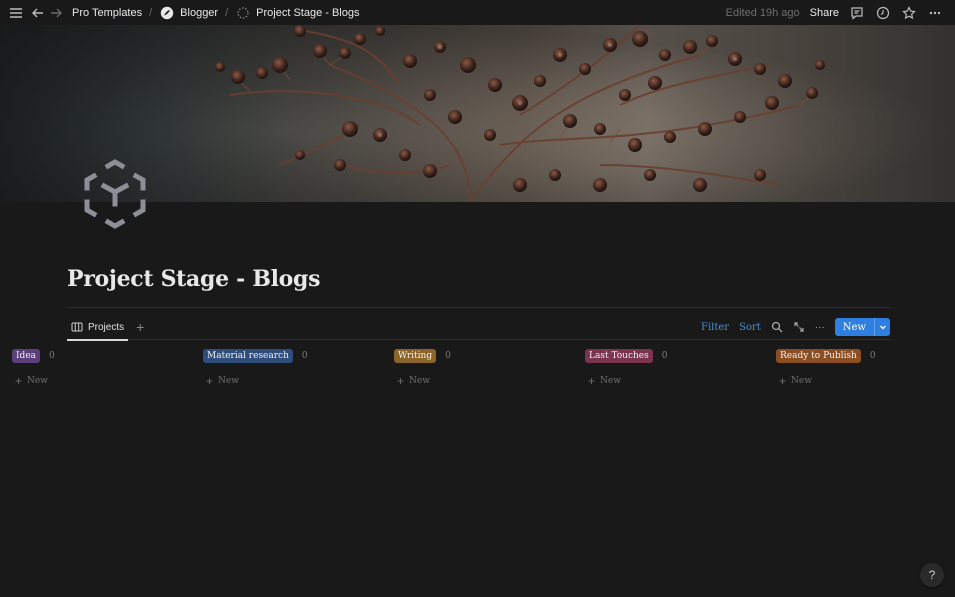  What do you see at coordinates (820, 327) in the screenshot?
I see `view-more-button: ···` at bounding box center [820, 327].